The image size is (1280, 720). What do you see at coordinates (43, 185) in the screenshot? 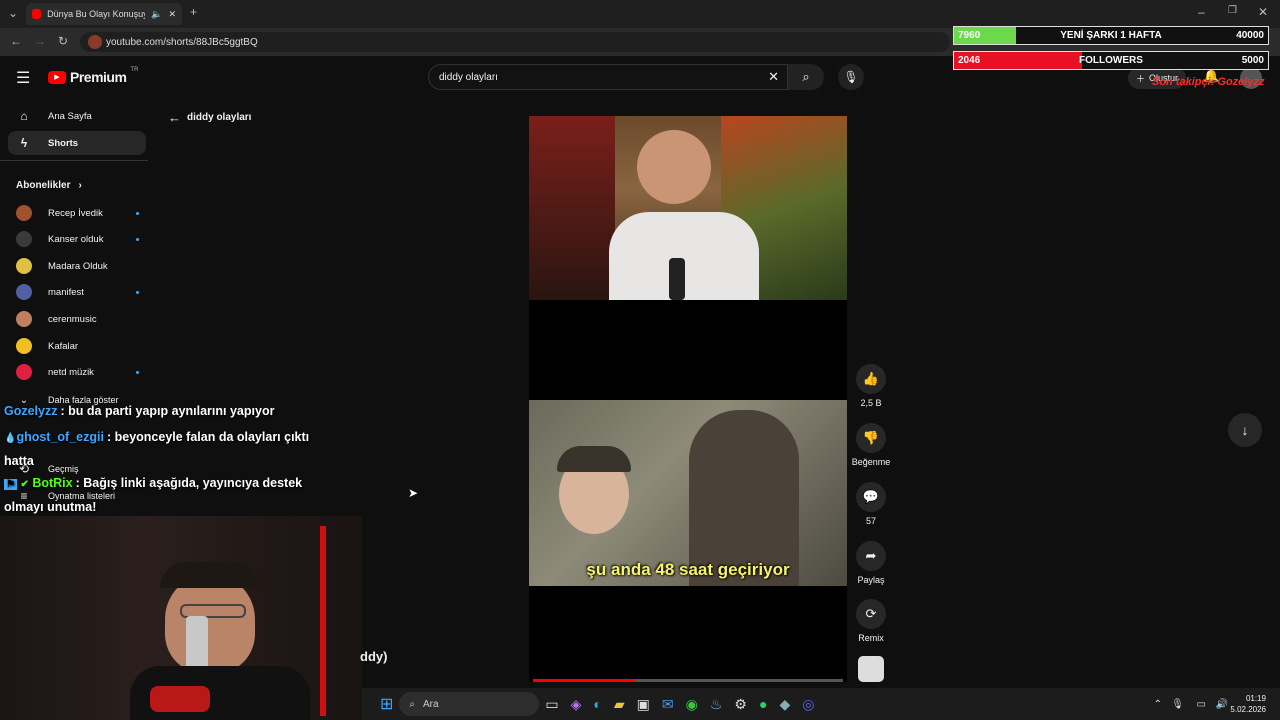
I see `subscriptions-title: Abonelikler` at bounding box center [43, 185].